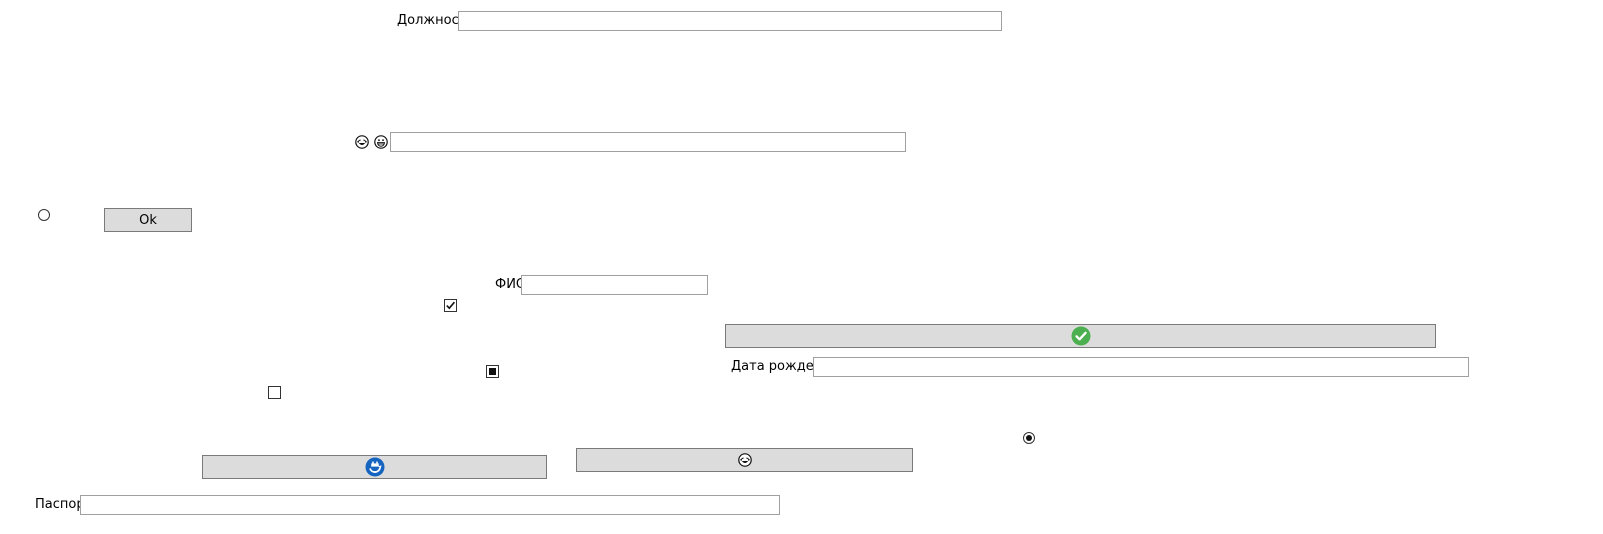 This screenshot has height=534, width=1603. I want to click on check-mark-icon, so click(451, 305).